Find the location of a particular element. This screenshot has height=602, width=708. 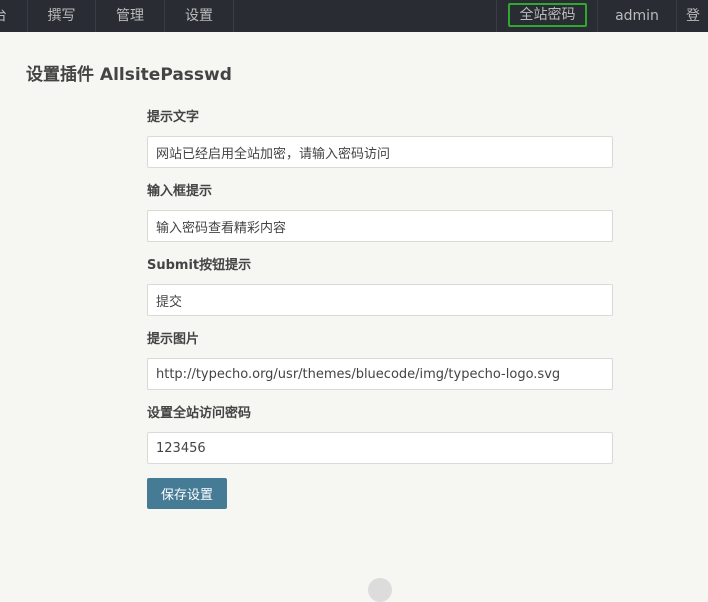

nav-right-menu: 全站密码 admin 登 is located at coordinates (602, 16).